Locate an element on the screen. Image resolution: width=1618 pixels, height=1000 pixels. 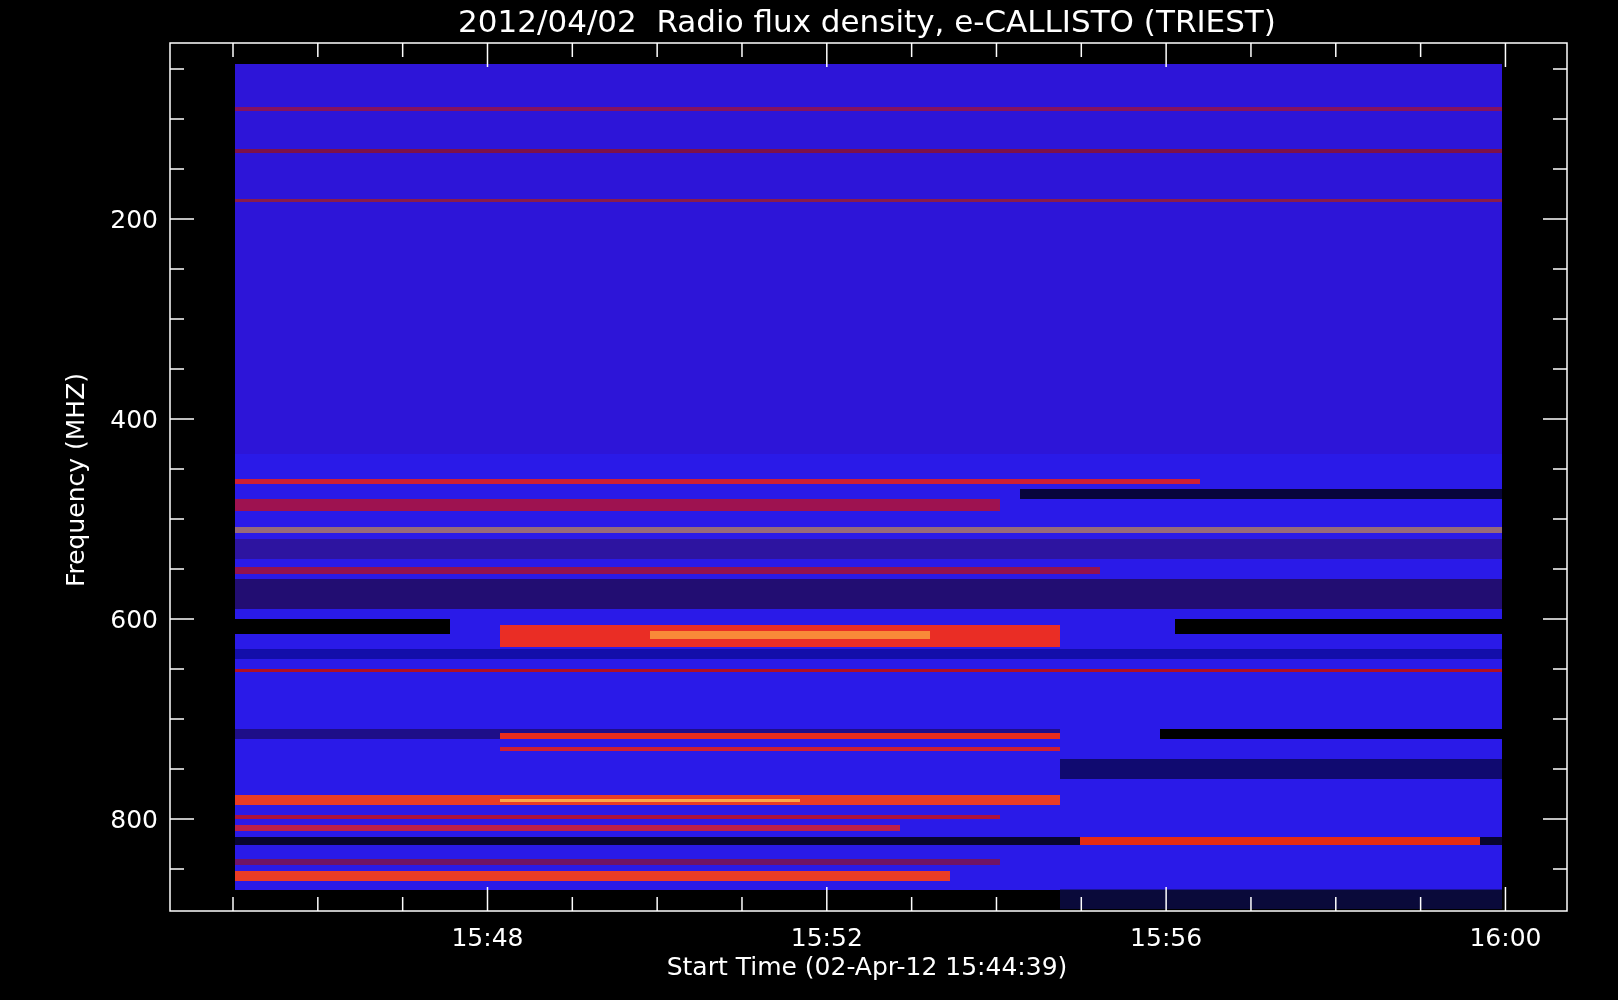
x-tick-label: 16:00 is located at coordinates (1505, 937).